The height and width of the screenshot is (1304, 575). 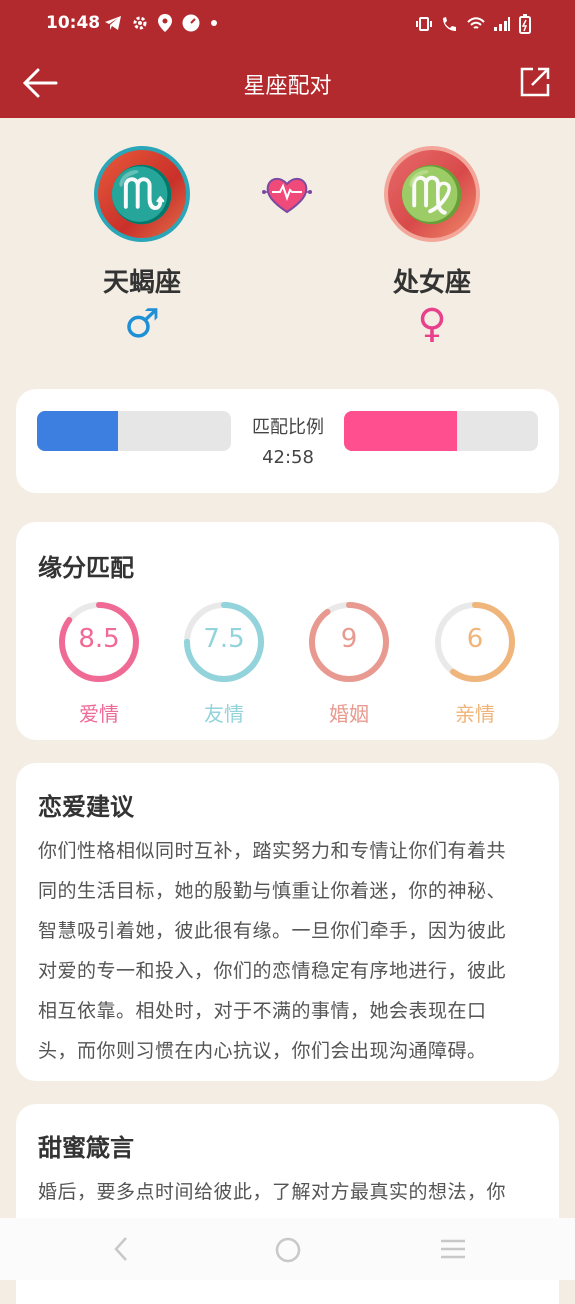 I want to click on nav-home-button, so click(x=288, y=1252).